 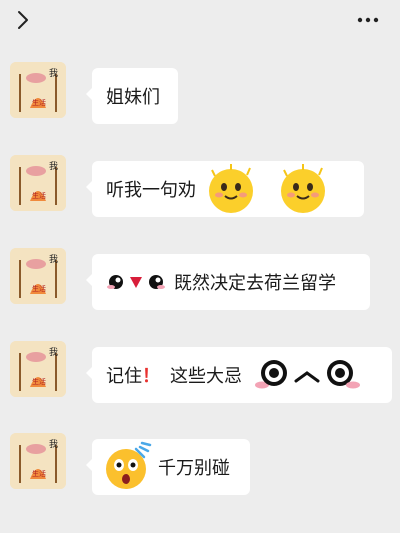 I want to click on back-button, so click(x=22, y=20).